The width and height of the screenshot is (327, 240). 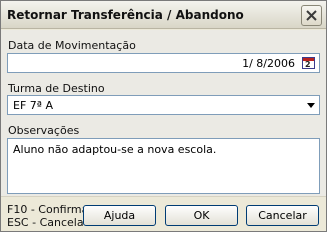 What do you see at coordinates (119, 215) in the screenshot?
I see `help-button: Ajuda` at bounding box center [119, 215].